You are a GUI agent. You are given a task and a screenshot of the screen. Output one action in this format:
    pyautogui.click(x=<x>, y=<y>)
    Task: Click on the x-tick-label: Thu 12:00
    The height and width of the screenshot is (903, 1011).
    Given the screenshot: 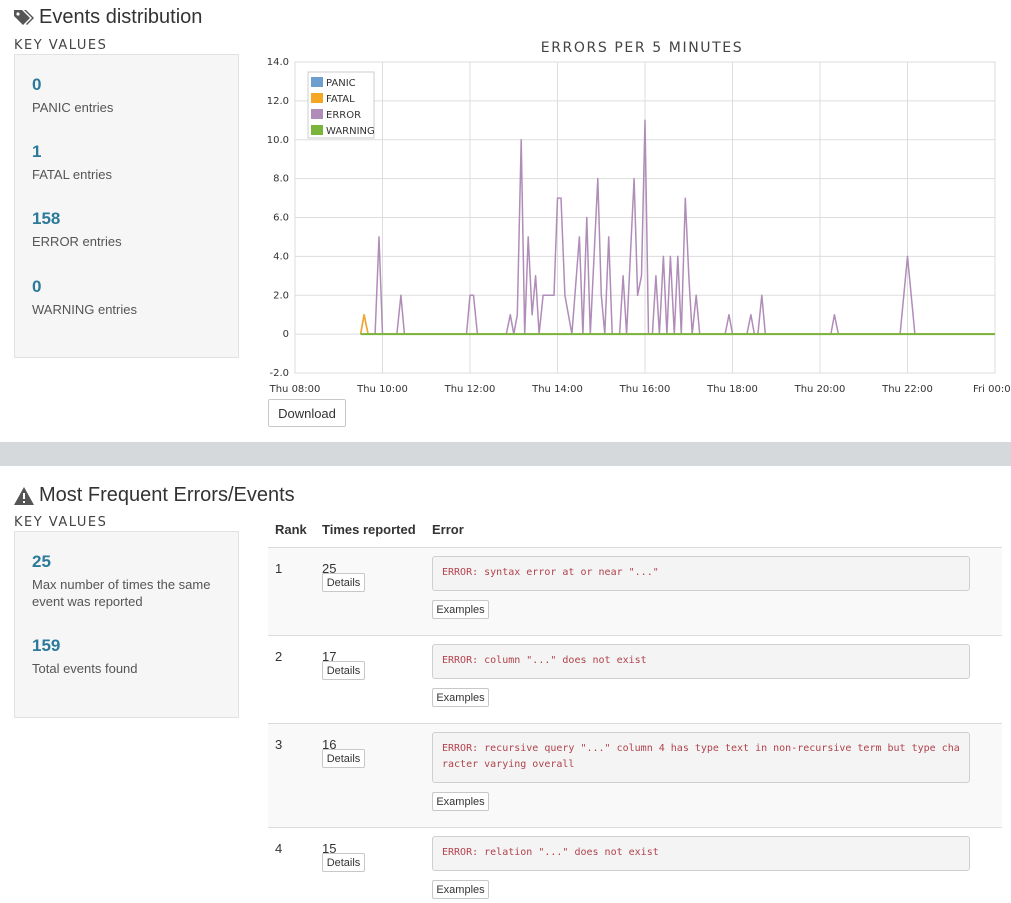 What is the action you would take?
    pyautogui.click(x=470, y=389)
    